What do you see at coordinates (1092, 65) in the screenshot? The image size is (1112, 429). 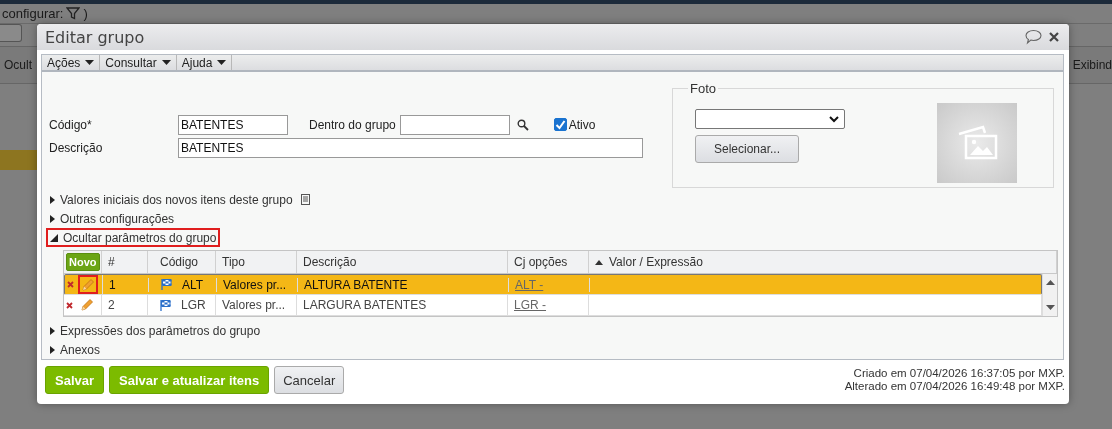 I see `background-status-text: Exibind` at bounding box center [1092, 65].